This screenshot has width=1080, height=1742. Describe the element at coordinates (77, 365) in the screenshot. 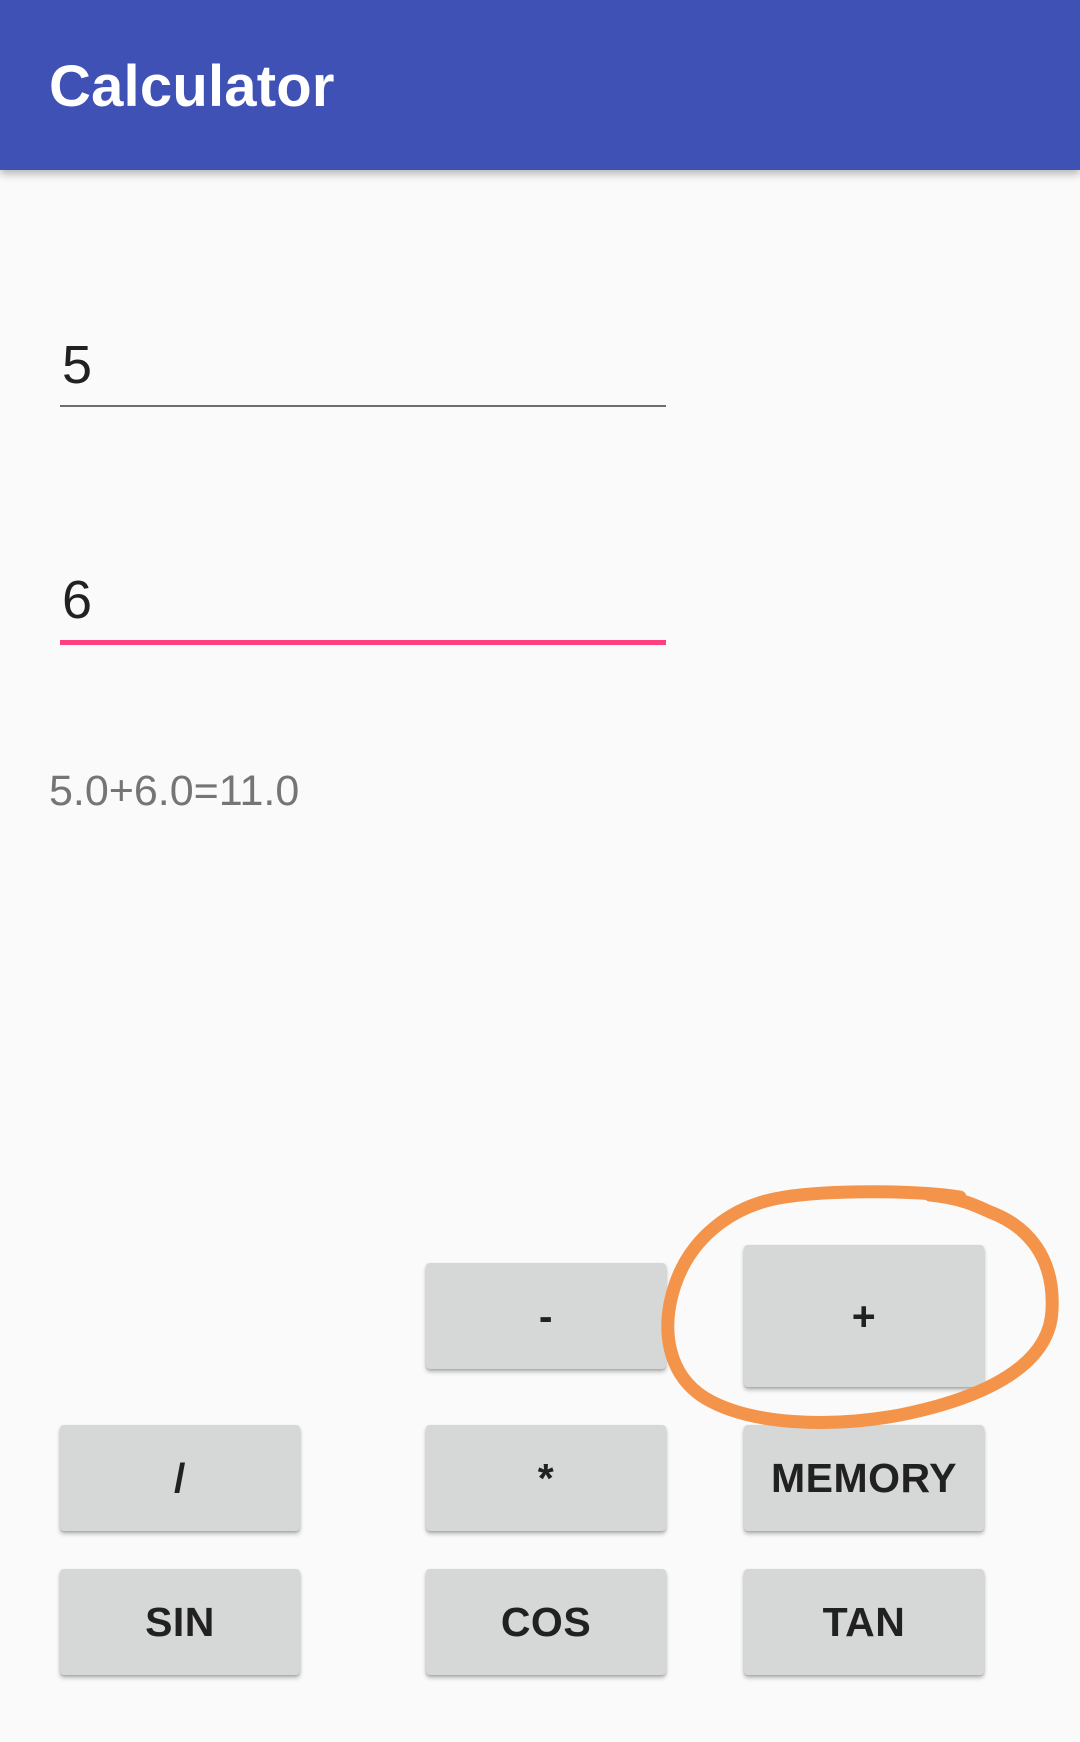

I see `first-number-value: 5` at that location.